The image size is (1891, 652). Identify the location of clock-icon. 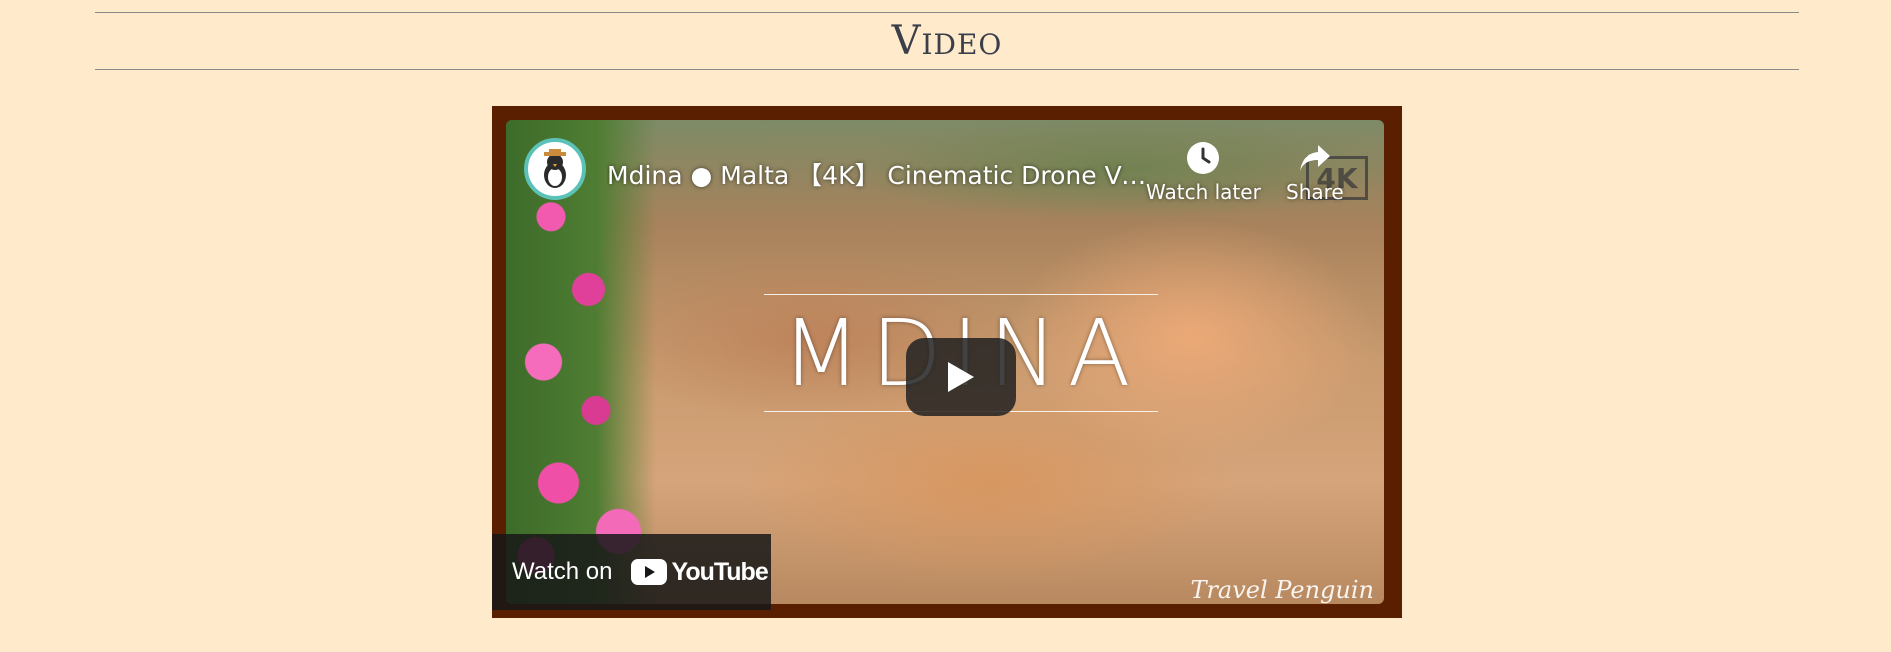
(1203, 158).